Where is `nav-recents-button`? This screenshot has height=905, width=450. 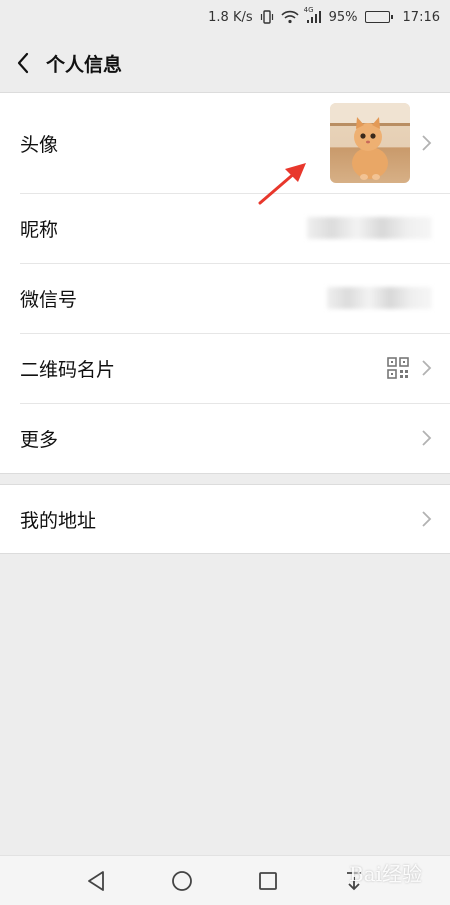
nav-recents-button is located at coordinates (268, 880).